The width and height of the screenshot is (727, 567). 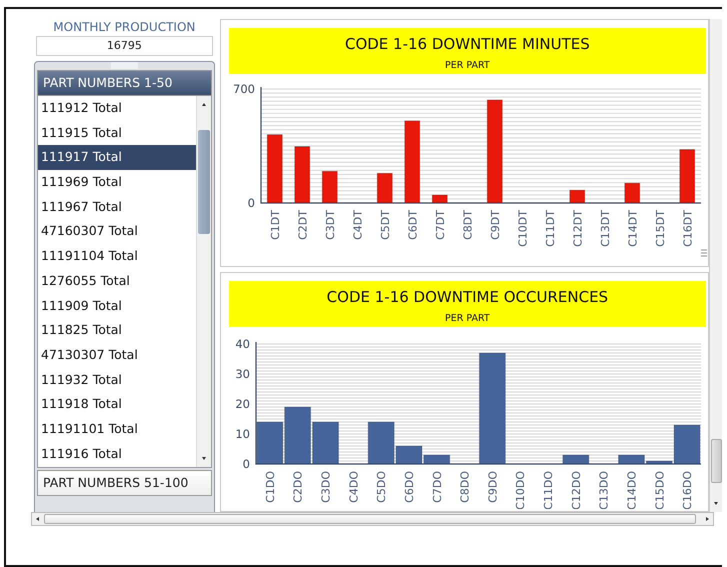 I want to click on list-item: 111915 Total, so click(x=117, y=133).